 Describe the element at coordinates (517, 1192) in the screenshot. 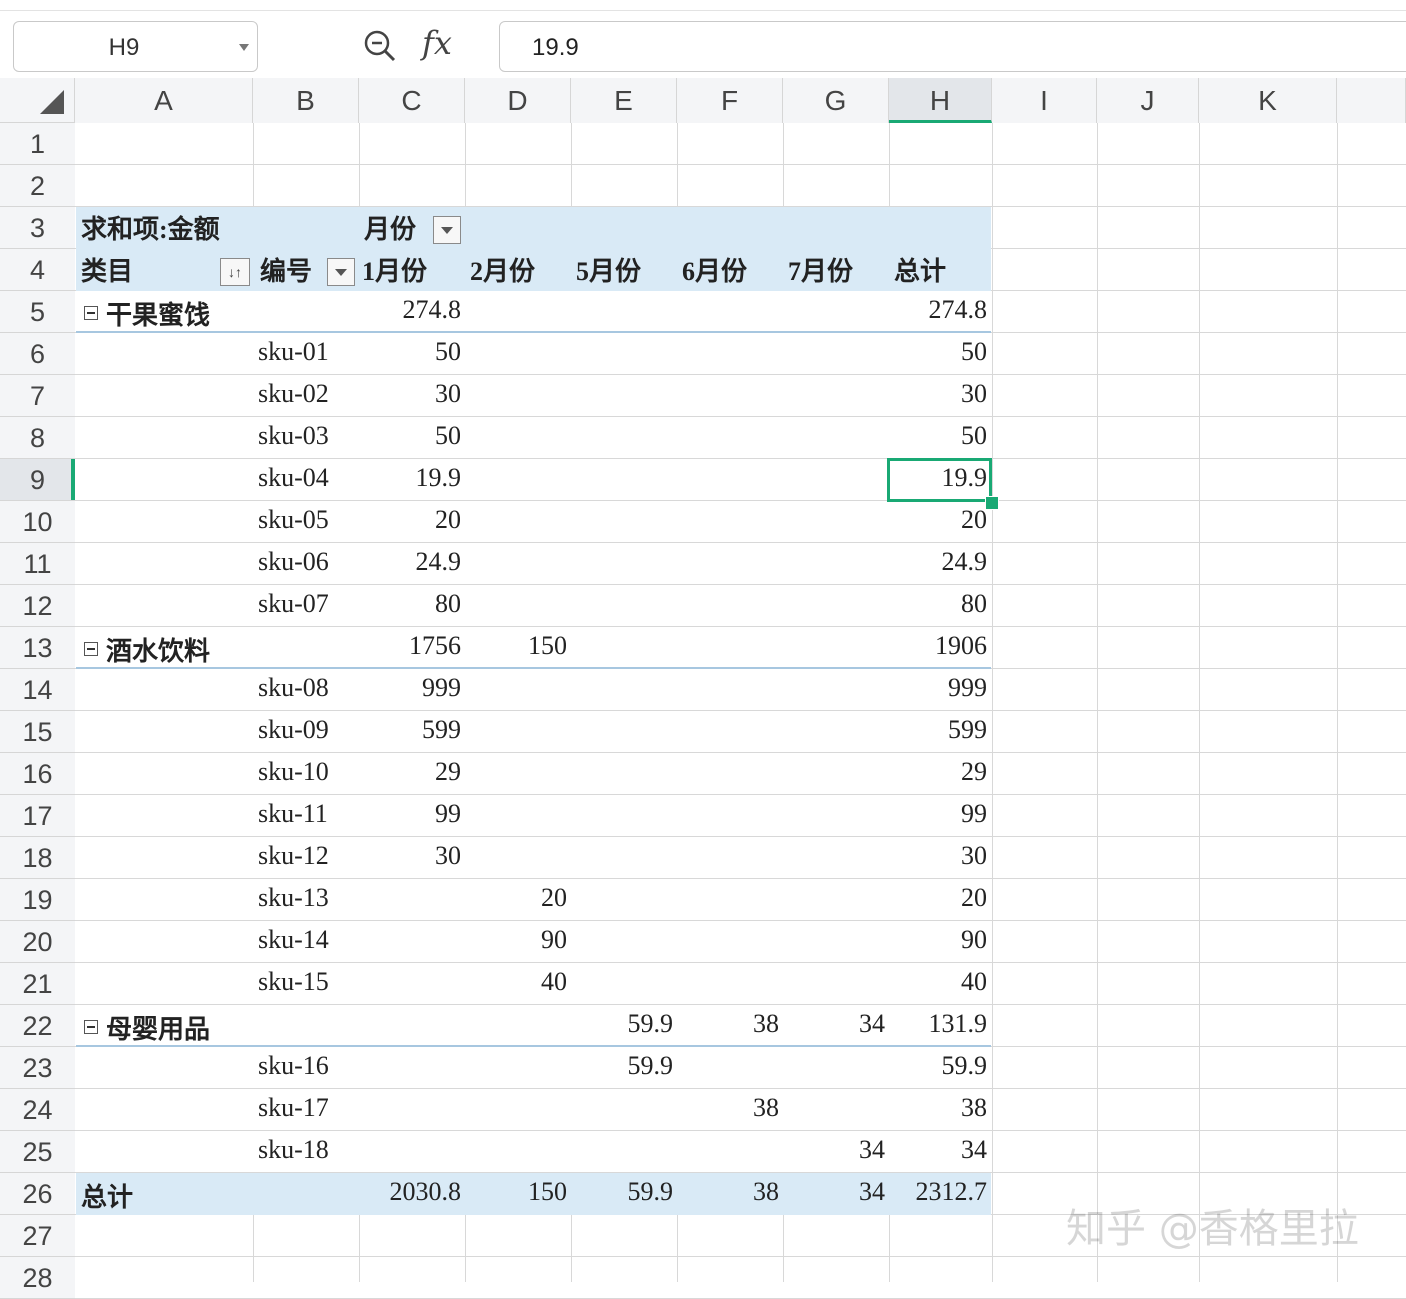

I see `grand-total-value: 150` at that location.